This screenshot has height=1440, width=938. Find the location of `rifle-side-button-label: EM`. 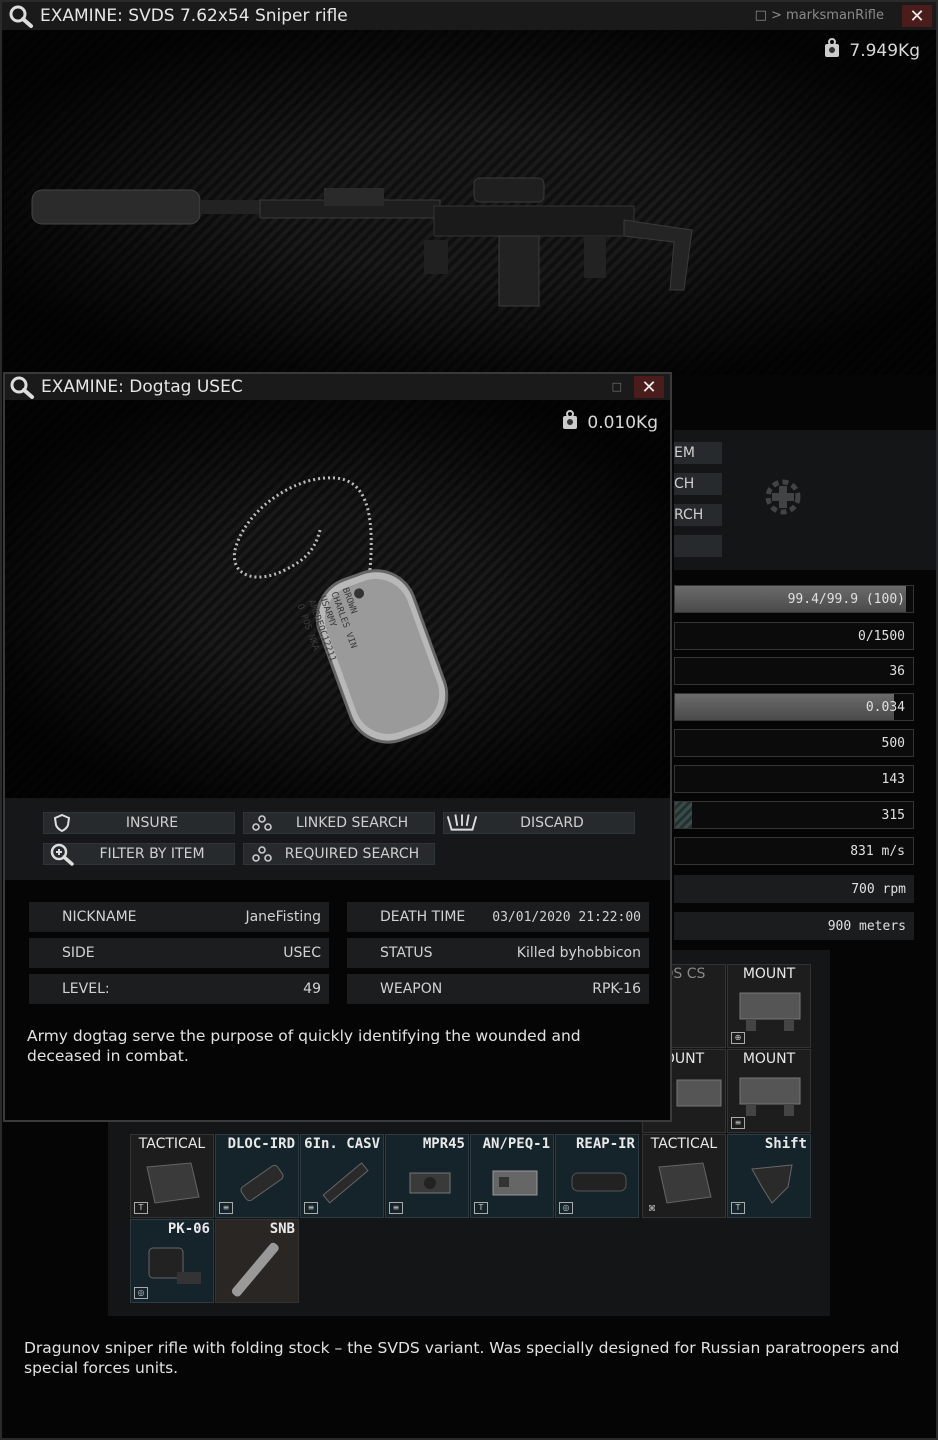

rifle-side-button-label: EM is located at coordinates (684, 453).